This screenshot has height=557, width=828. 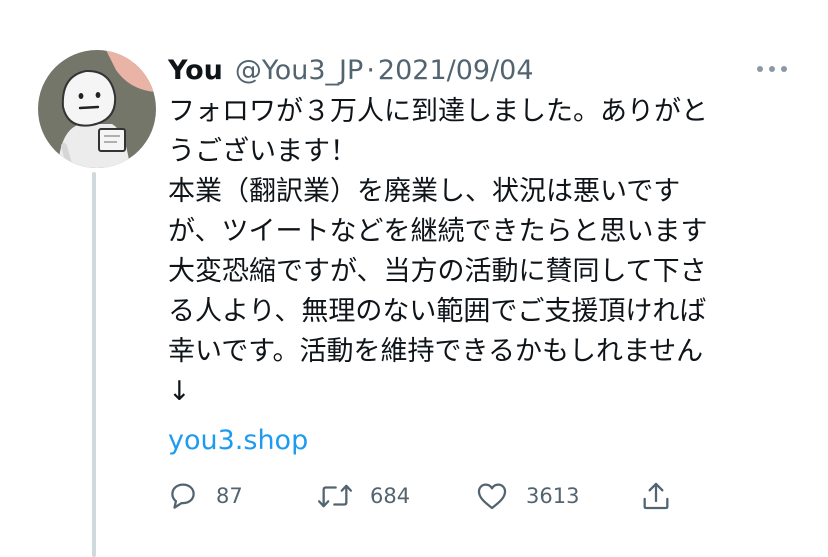 I want to click on author-name: You, so click(x=195, y=70).